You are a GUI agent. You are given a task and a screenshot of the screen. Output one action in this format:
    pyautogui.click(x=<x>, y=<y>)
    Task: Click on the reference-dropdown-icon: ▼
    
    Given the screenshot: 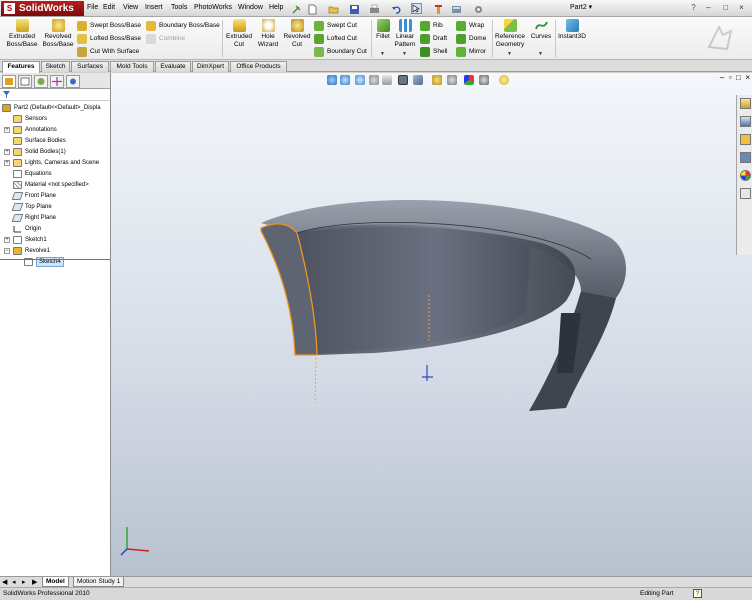 What is the action you would take?
    pyautogui.click(x=509, y=54)
    